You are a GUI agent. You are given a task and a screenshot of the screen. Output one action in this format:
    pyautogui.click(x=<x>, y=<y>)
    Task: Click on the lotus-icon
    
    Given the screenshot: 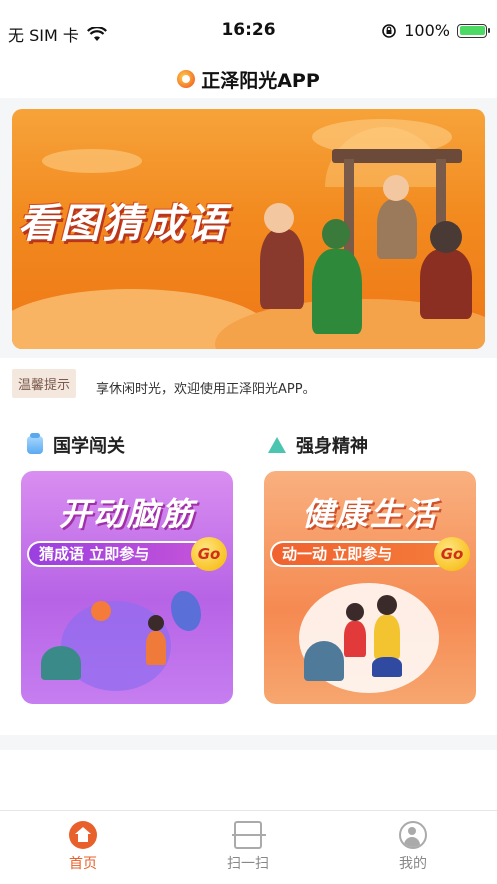 What is the action you would take?
    pyautogui.click(x=277, y=445)
    